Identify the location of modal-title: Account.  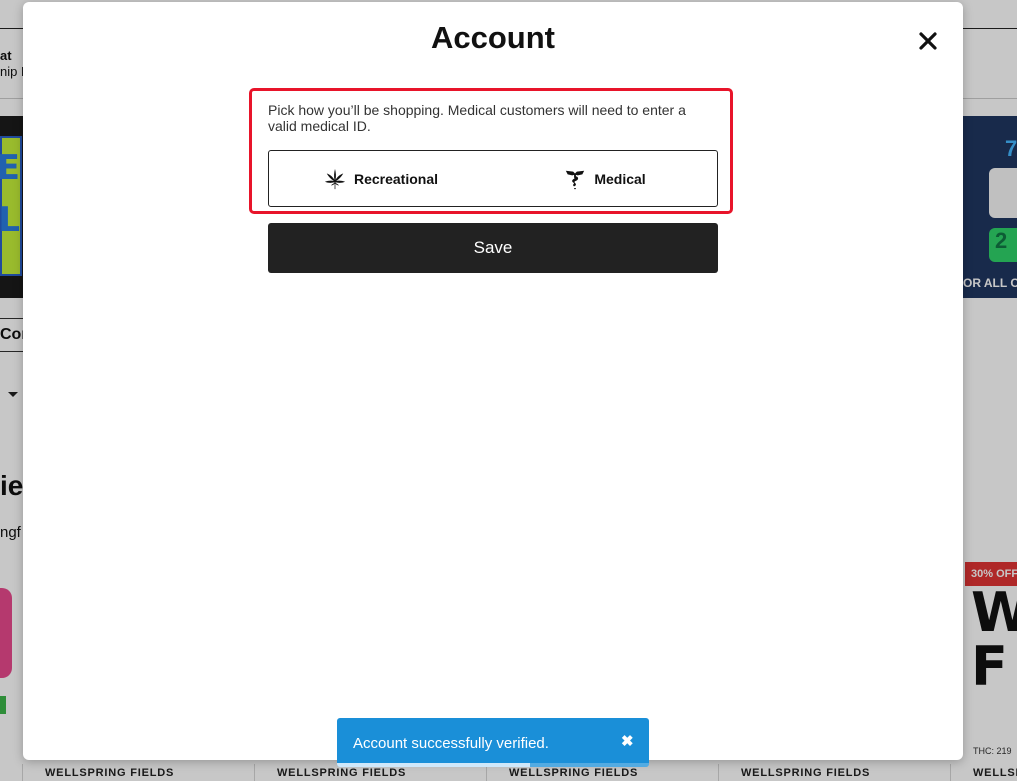
(493, 37).